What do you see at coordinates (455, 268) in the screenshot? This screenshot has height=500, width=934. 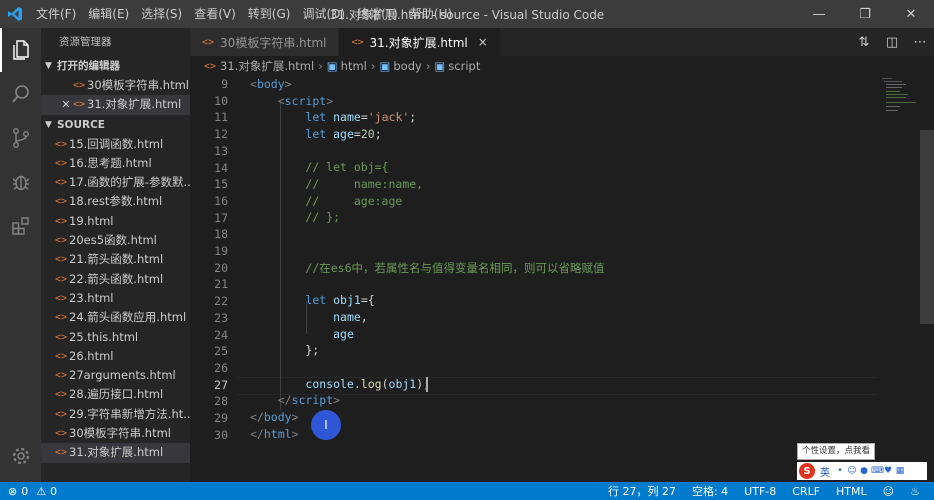 I see `code-line: //在es6中，若属性名与值得变量名相同，则可以省略赋值` at bounding box center [455, 268].